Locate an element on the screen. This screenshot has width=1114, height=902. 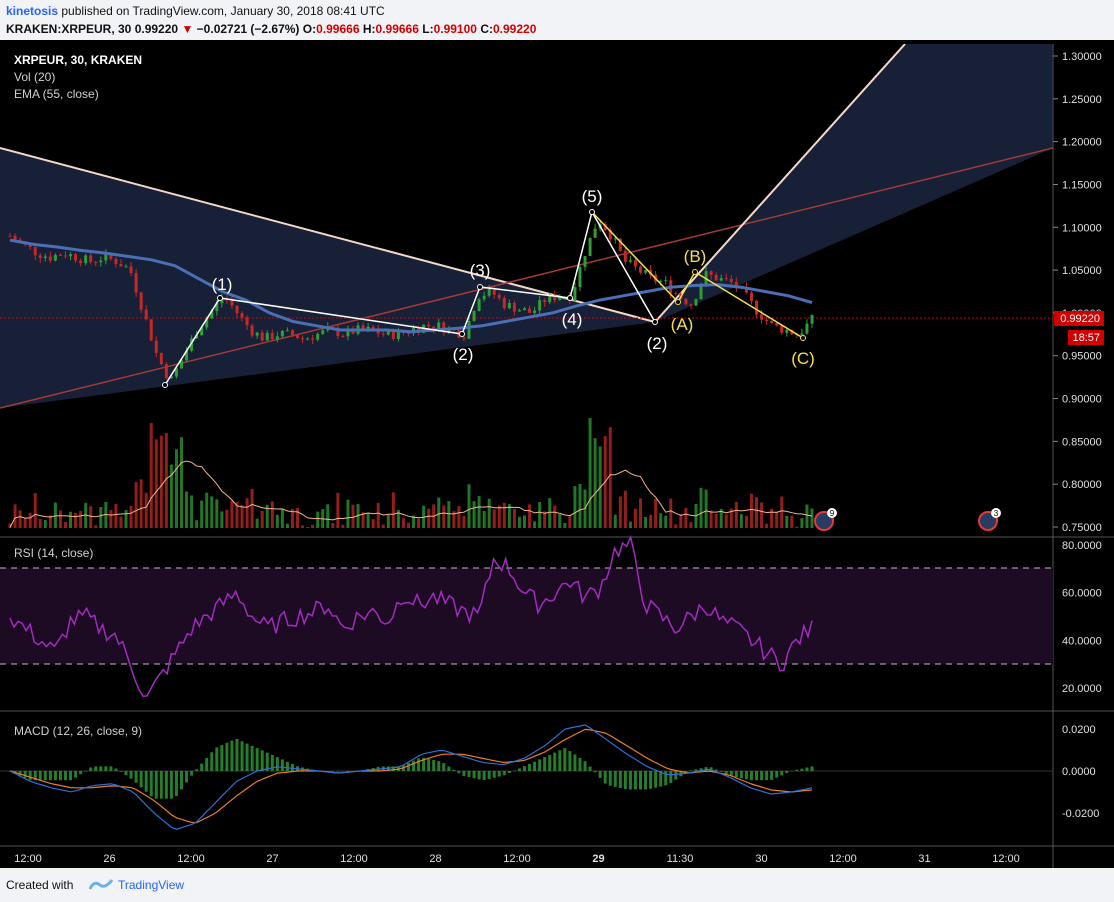
wave-point is located at coordinates (165, 385).